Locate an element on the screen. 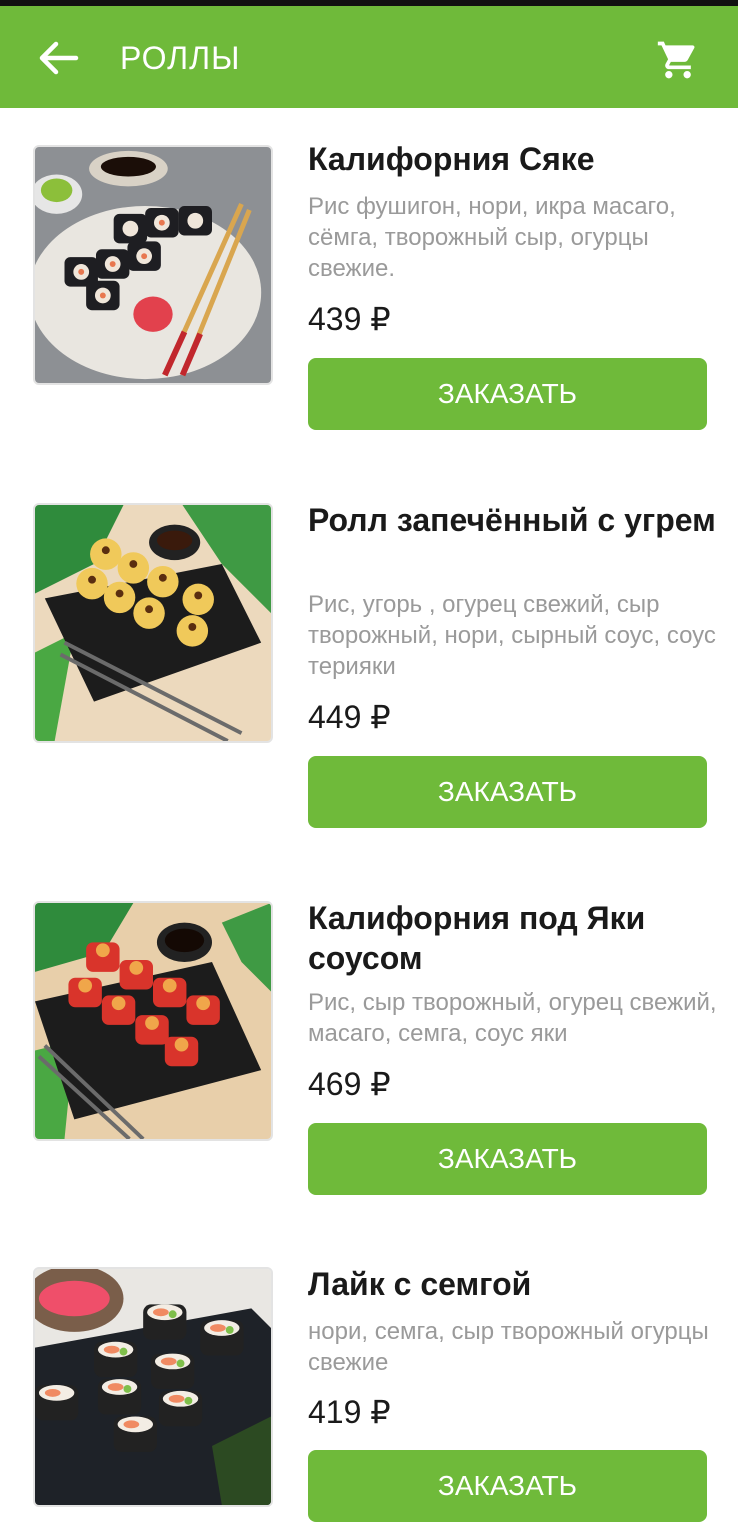  product-title: Ролл запечённый с угрем is located at coordinates (512, 520).